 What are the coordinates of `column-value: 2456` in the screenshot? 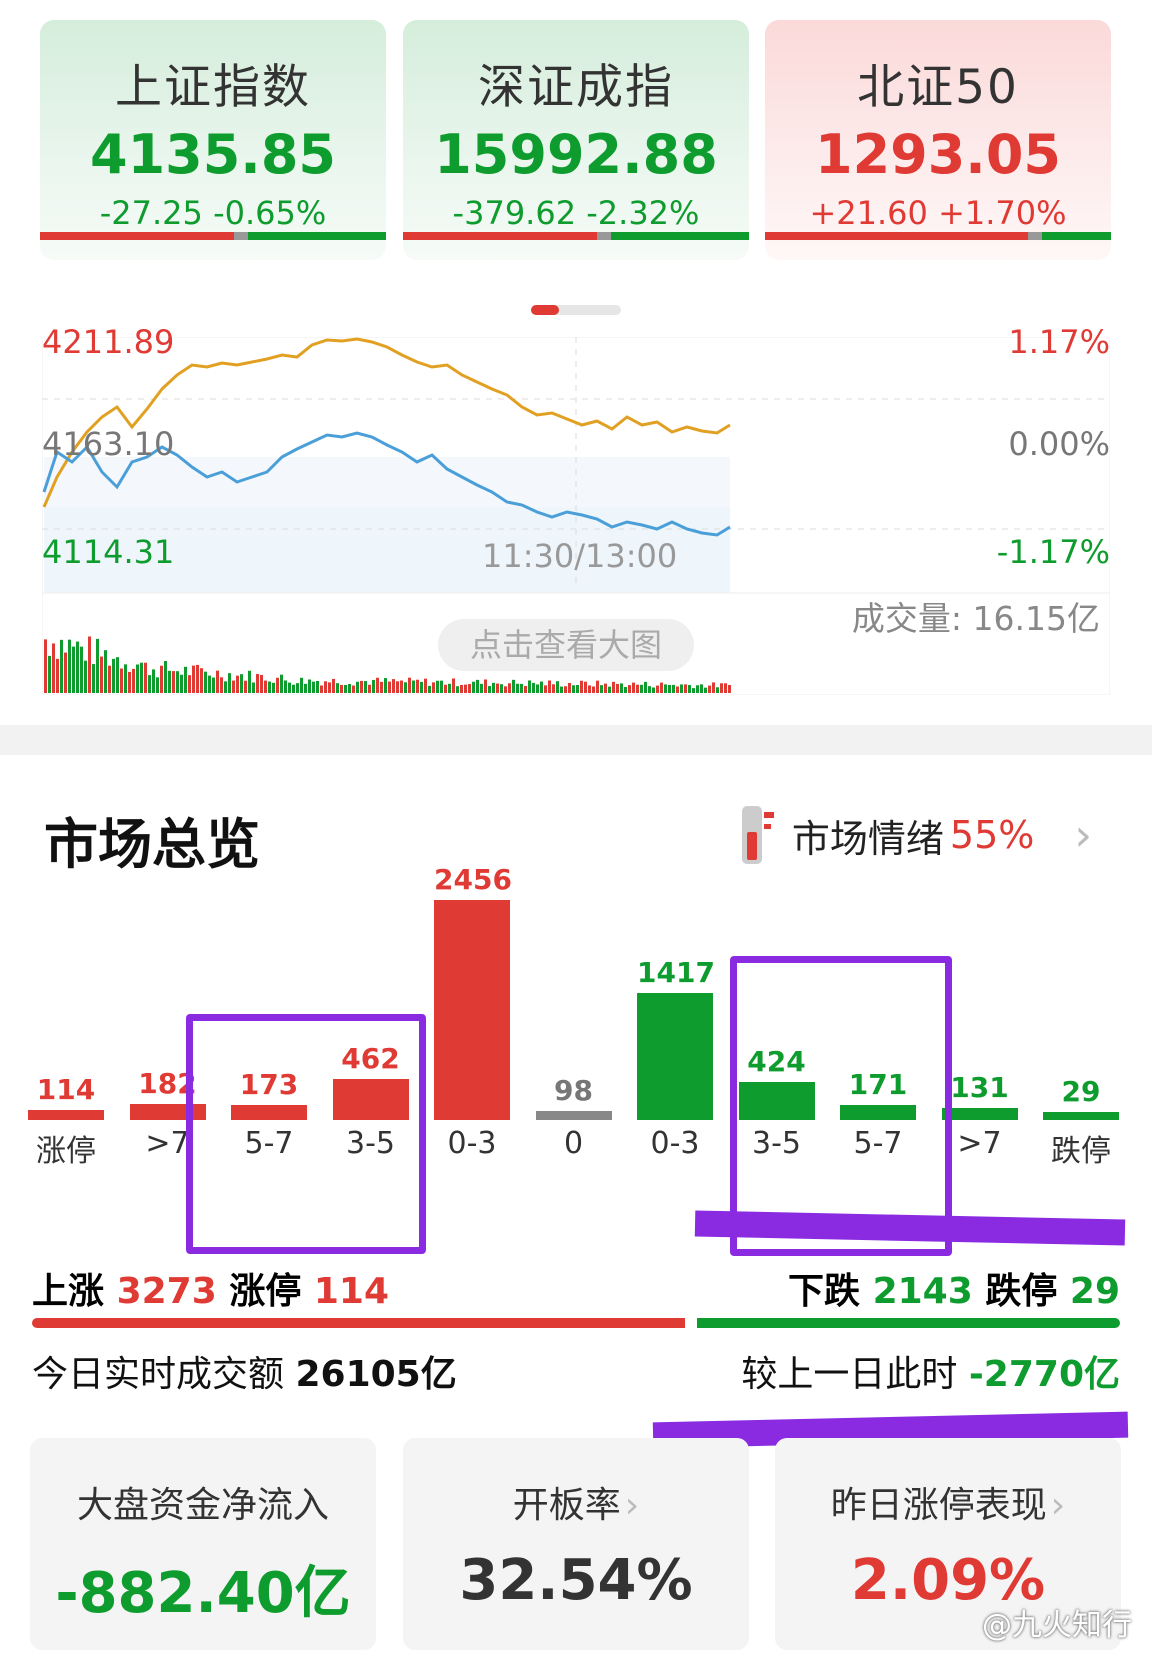 It's located at (473, 879).